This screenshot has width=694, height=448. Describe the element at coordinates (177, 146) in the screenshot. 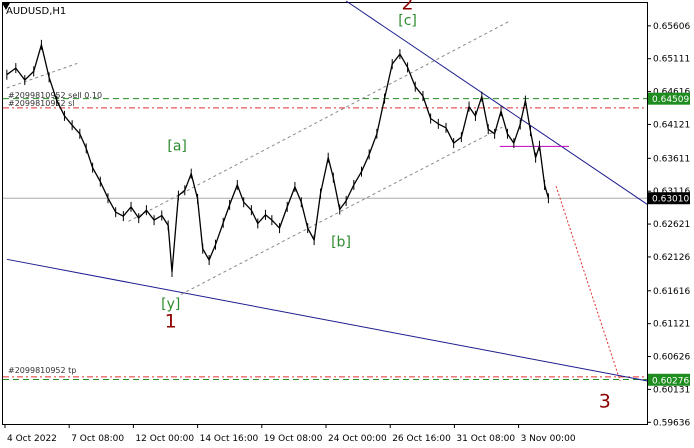

I see `wave-label: [a]` at that location.